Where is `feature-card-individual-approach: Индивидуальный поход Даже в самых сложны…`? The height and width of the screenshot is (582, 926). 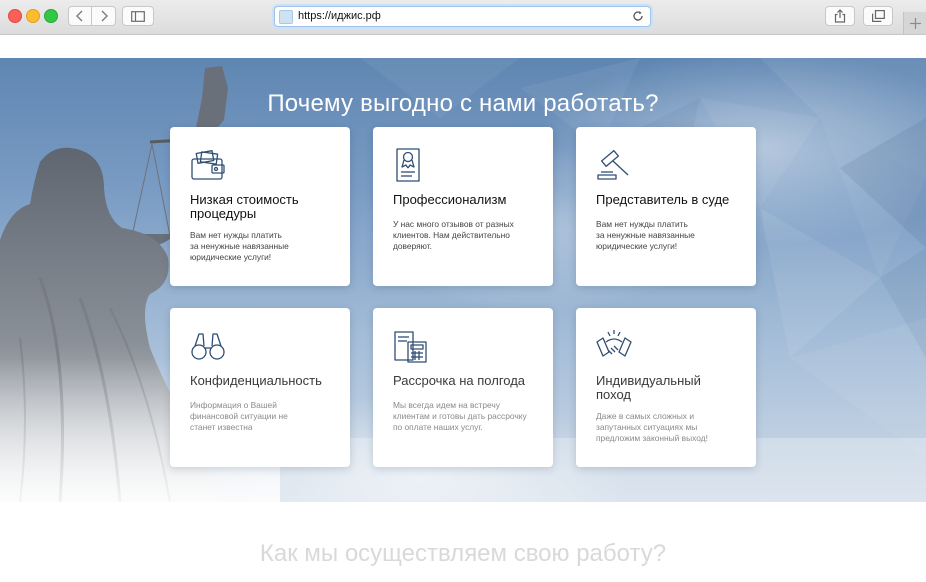
feature-card-individual-approach: Индивидуальный поход Даже в самых сложны… is located at coordinates (666, 387).